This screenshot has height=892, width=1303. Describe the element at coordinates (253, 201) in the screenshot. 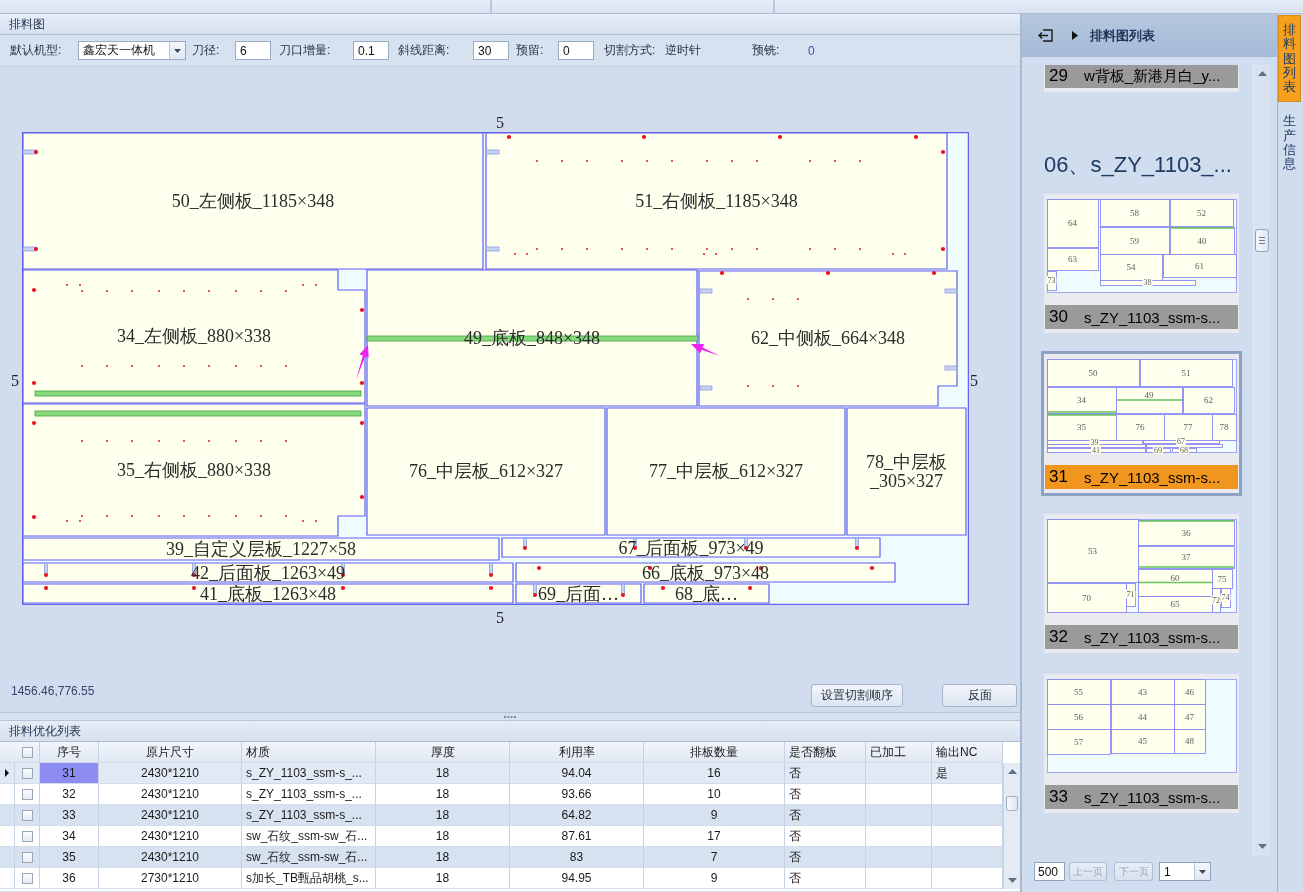

I see `part-label: 50_左侧板_1185×348` at that location.